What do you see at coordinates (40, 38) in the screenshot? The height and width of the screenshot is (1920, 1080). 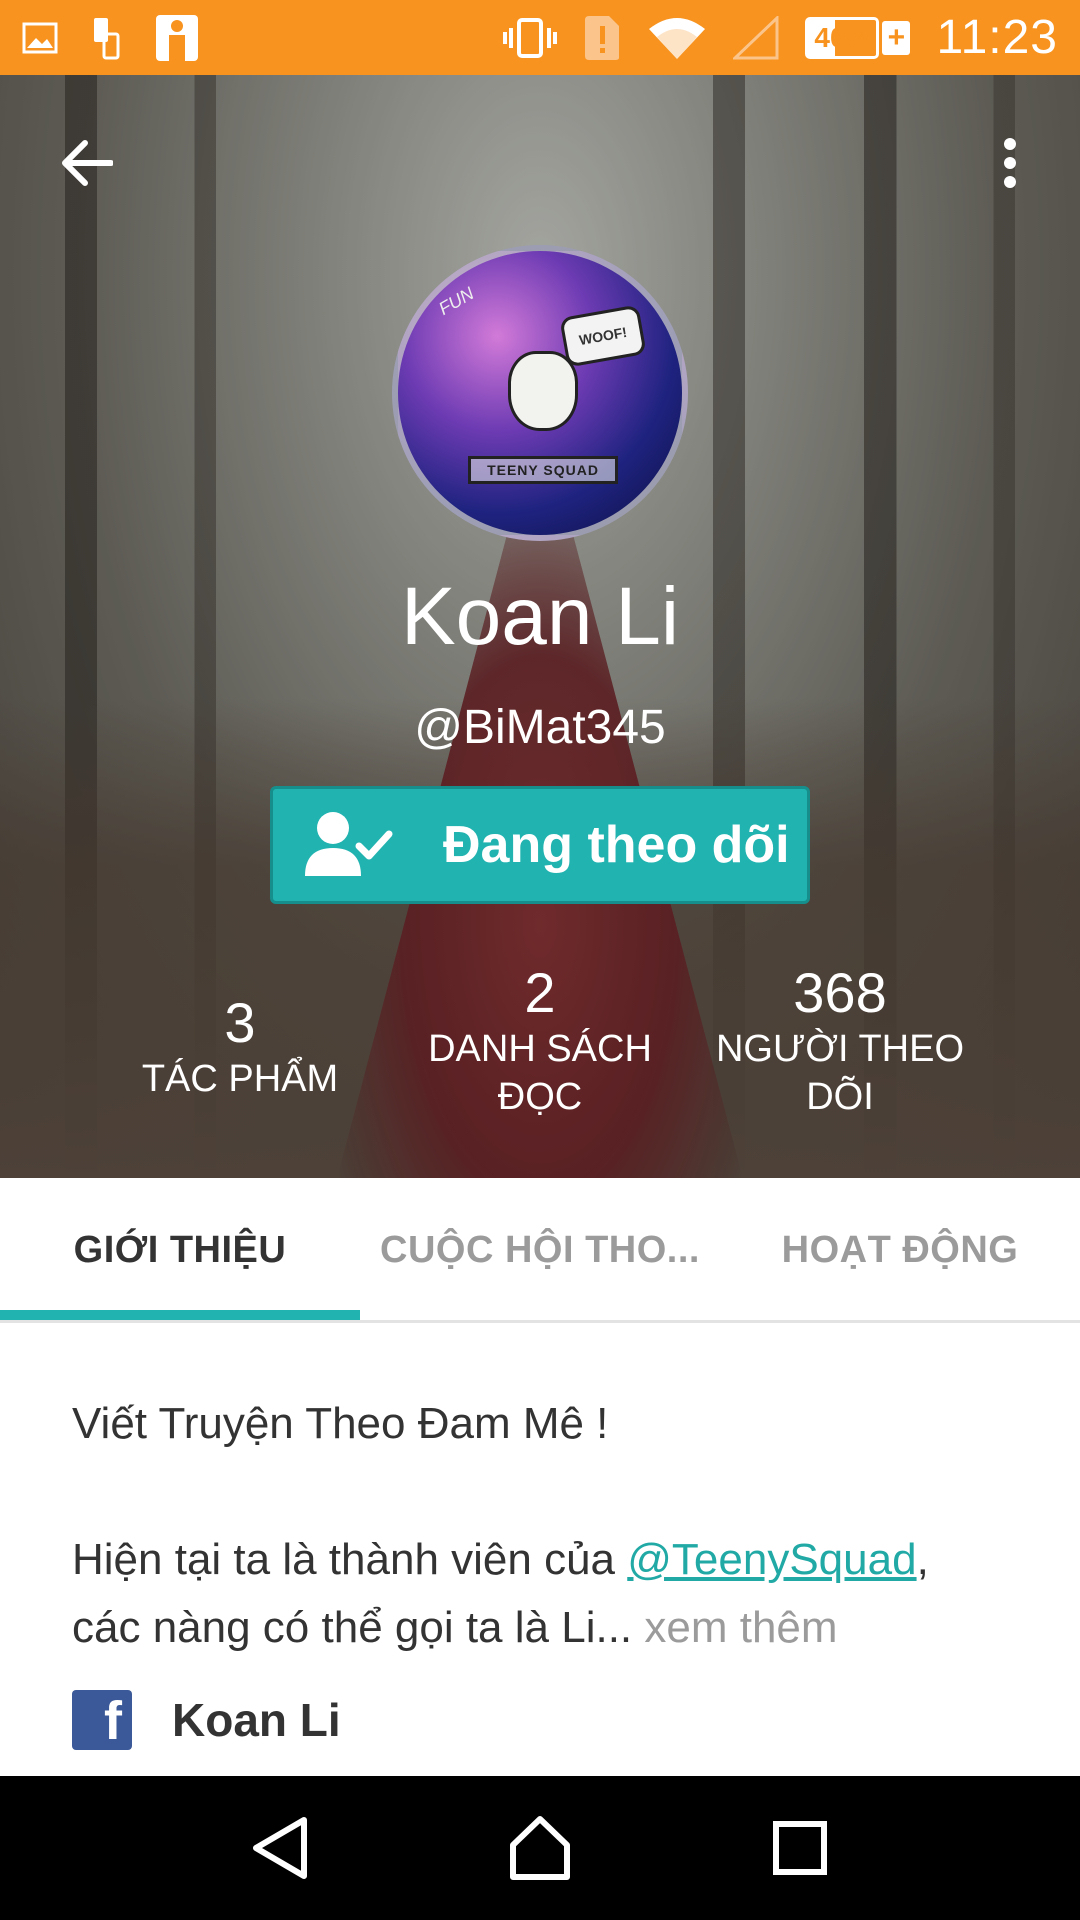 I see `image-icon` at bounding box center [40, 38].